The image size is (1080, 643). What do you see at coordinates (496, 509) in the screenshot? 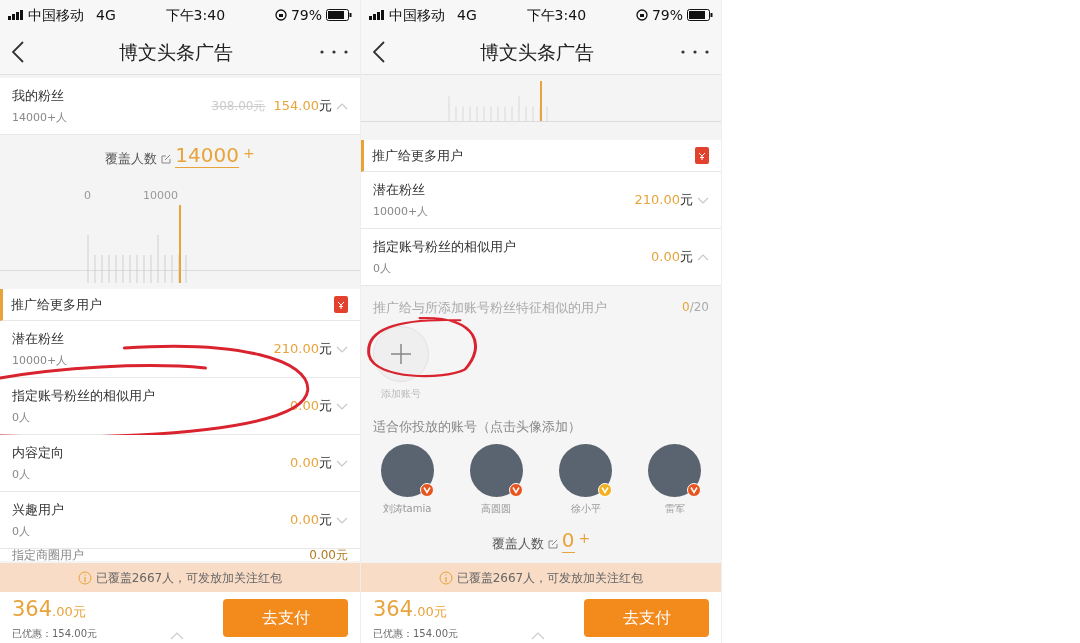
I see `account-name: 高圆圆` at bounding box center [496, 509].